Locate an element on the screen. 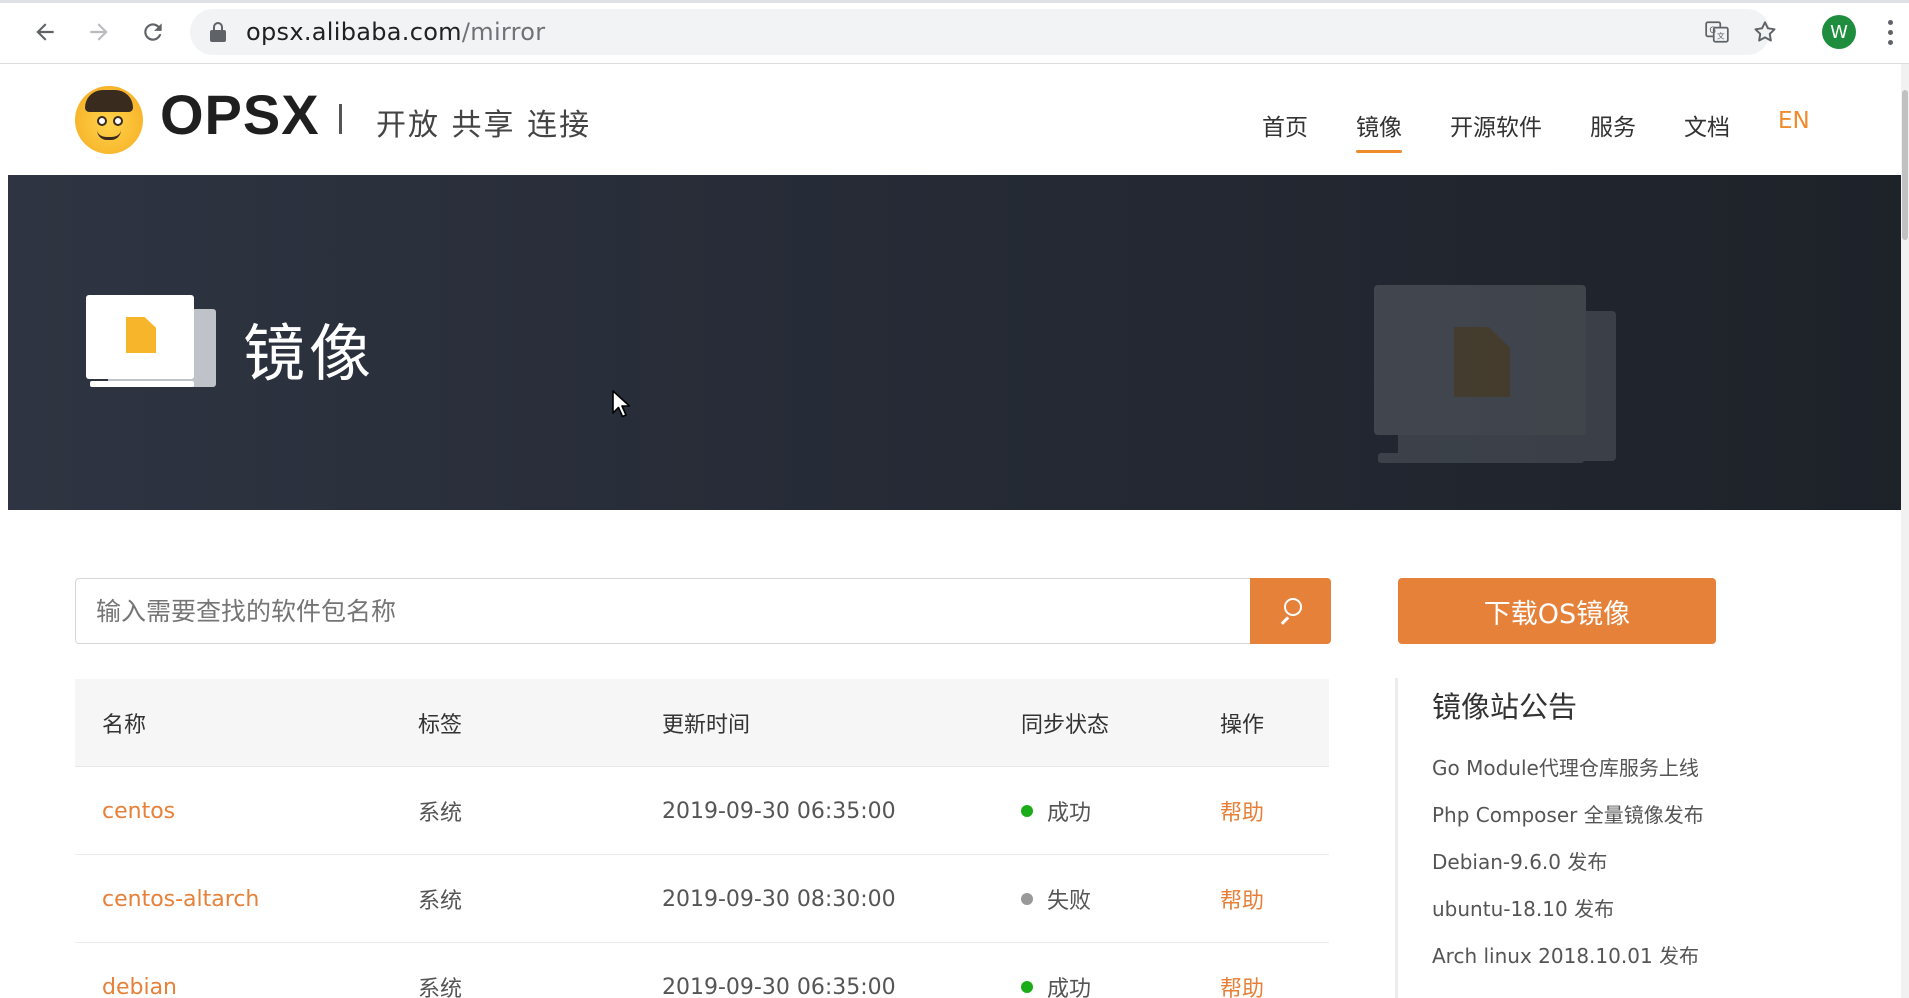 The width and height of the screenshot is (1909, 998). mirror-icon is located at coordinates (151, 342).